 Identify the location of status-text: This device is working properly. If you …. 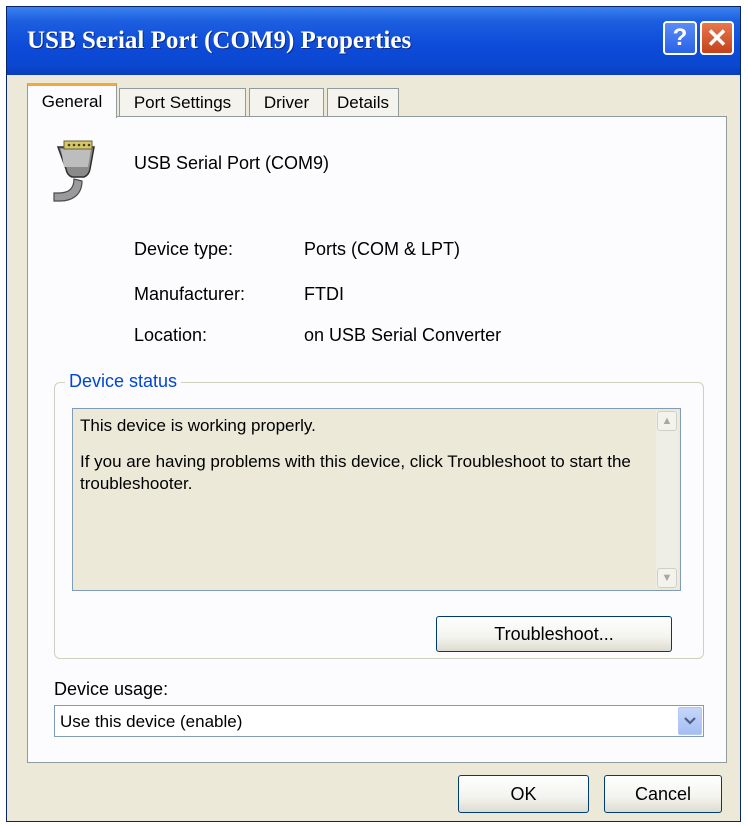
(360, 462).